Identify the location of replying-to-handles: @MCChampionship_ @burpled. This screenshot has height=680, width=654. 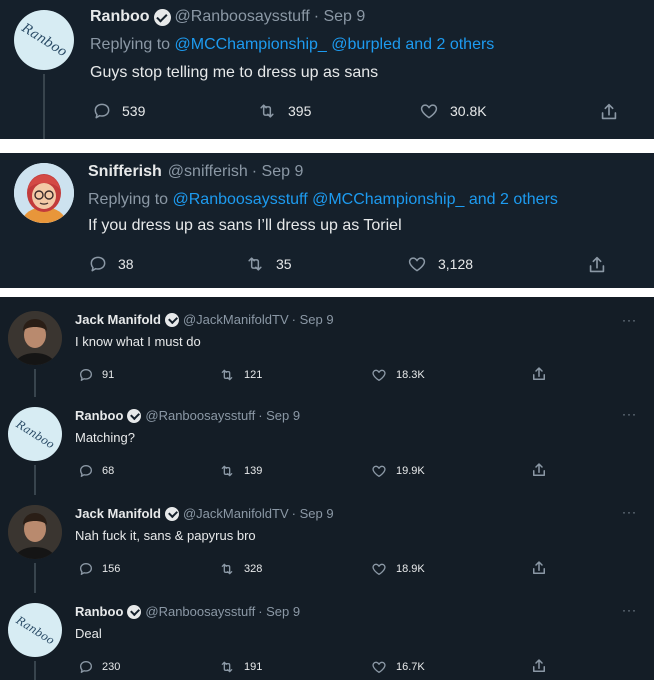
(288, 44).